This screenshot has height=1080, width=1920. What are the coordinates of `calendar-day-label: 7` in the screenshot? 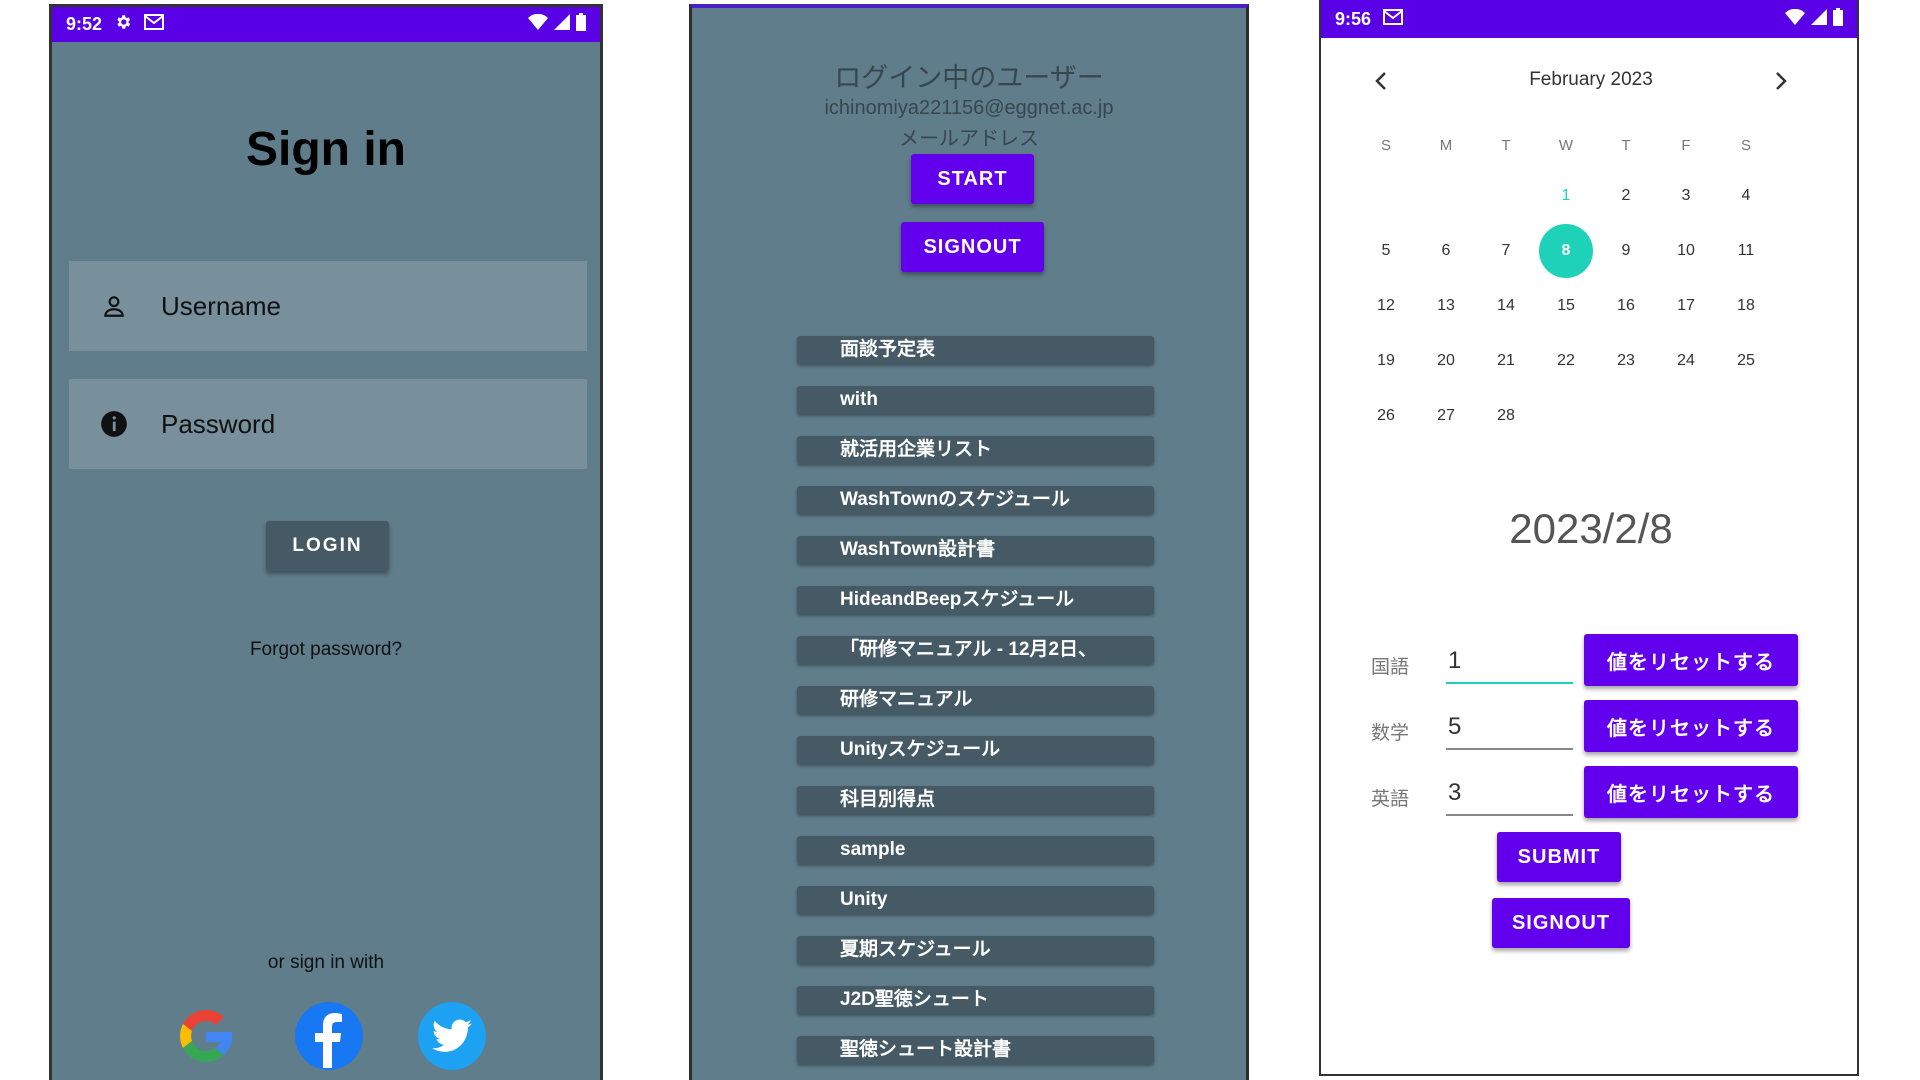 It's located at (1506, 250).